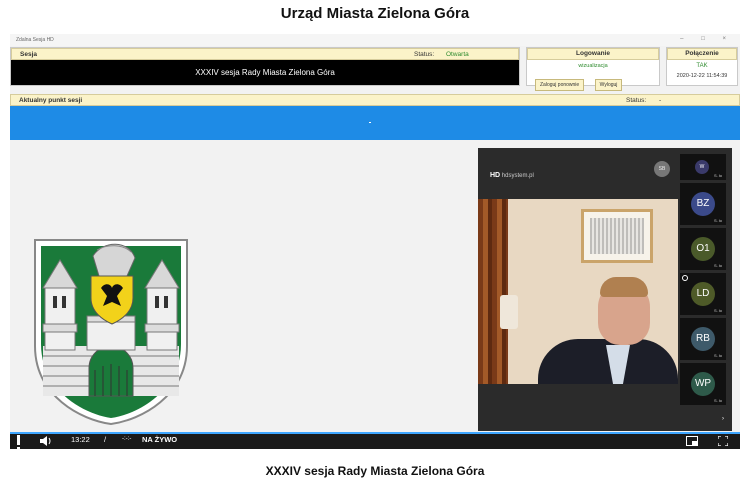 This screenshot has width=750, height=484. I want to click on maximize-icon: □, so click(707, 39).